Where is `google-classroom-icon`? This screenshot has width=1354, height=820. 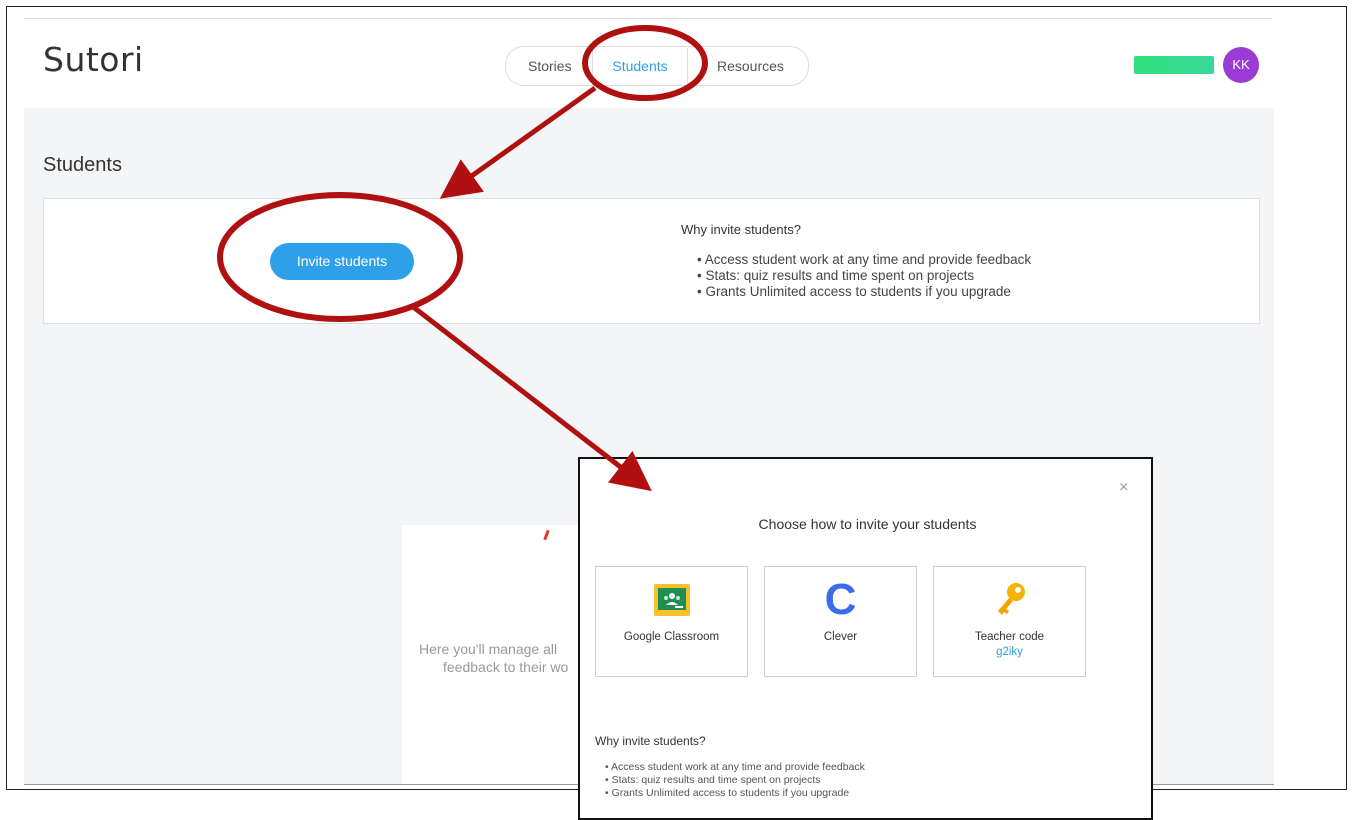 google-classroom-icon is located at coordinates (672, 600).